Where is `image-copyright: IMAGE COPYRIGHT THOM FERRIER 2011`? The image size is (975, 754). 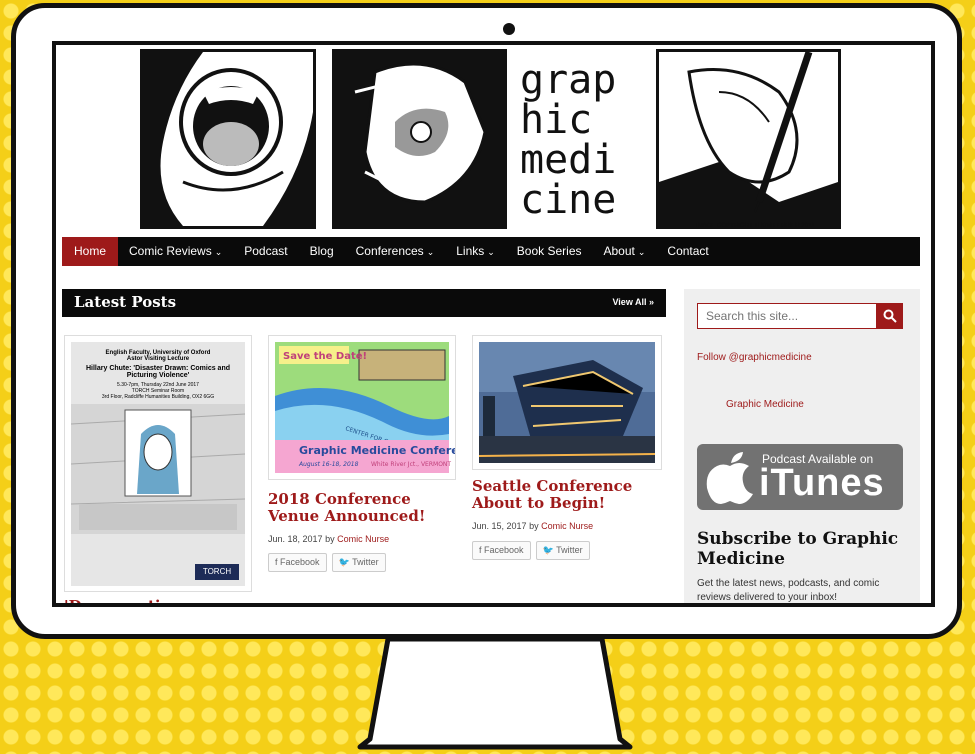
image-copyright: IMAGE COPYRIGHT THOM FERRIER 2011 is located at coordinates (755, 226).